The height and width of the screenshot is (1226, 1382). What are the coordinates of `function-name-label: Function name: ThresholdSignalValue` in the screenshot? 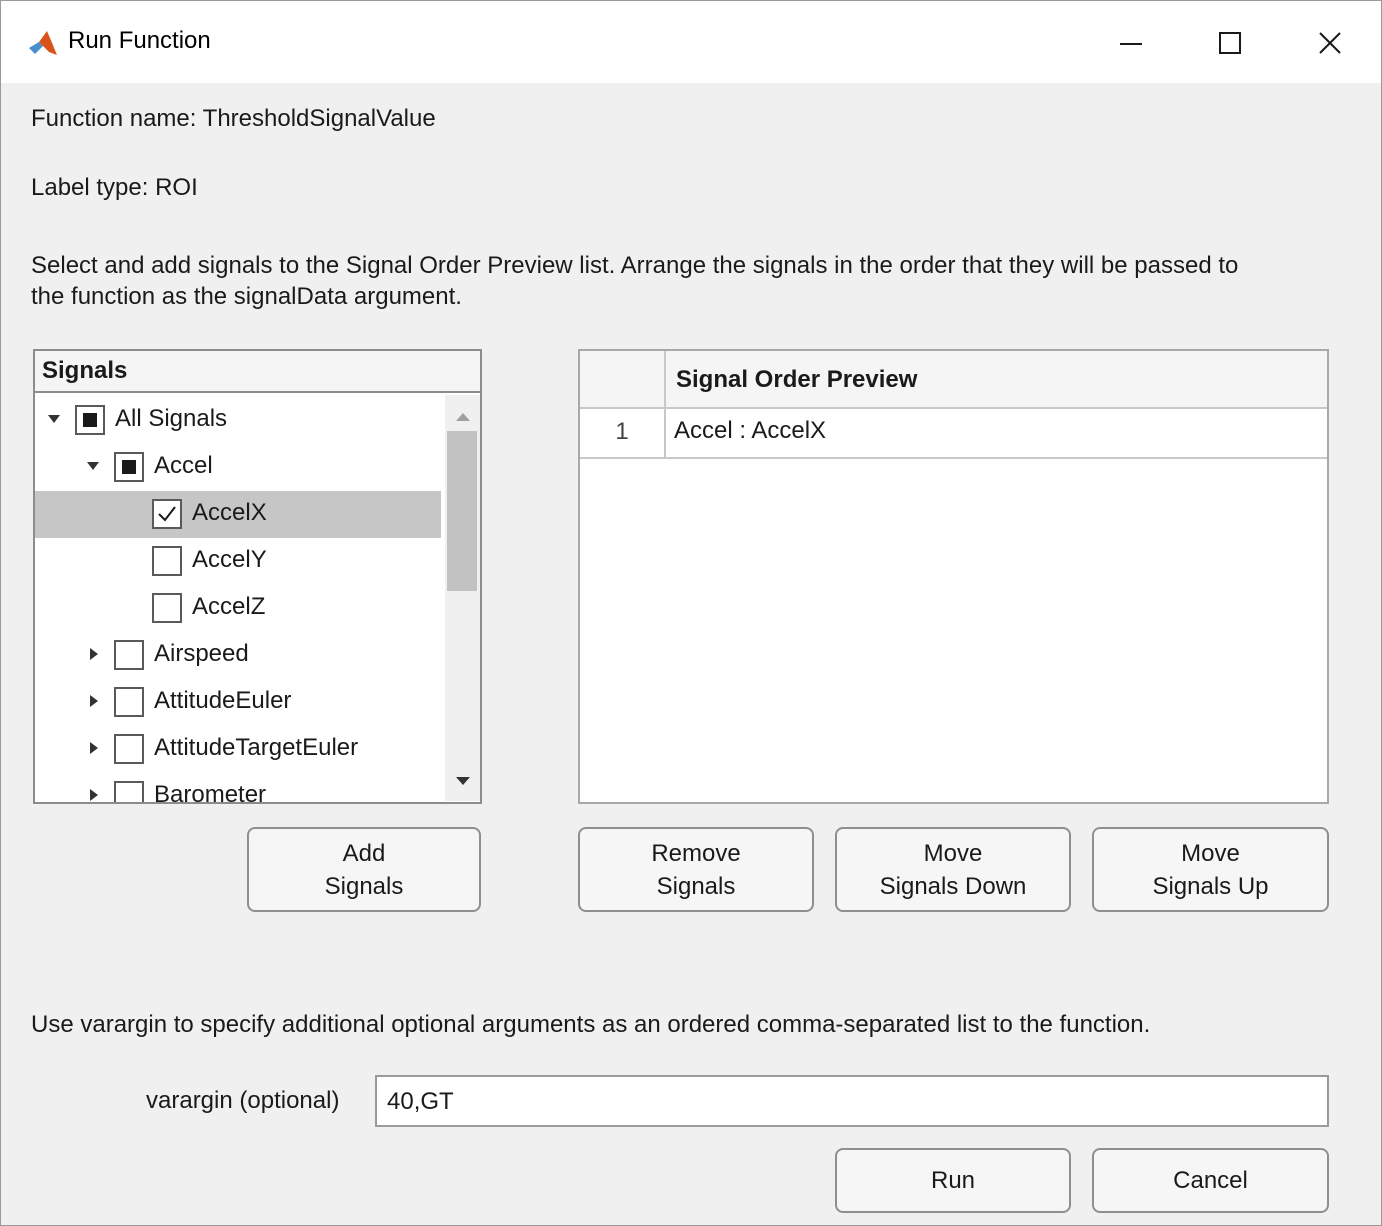 It's located at (233, 118).